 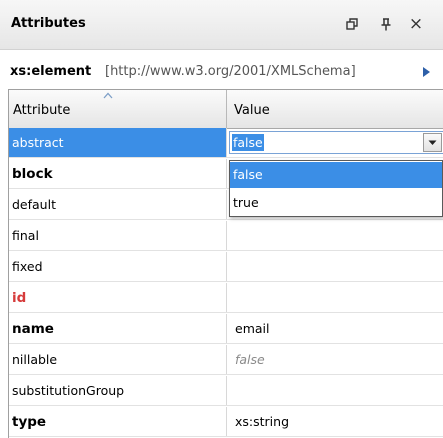 What do you see at coordinates (230, 71) in the screenshot?
I see `element-namespace: [http://www.w3.org/2001/XMLSchema]` at bounding box center [230, 71].